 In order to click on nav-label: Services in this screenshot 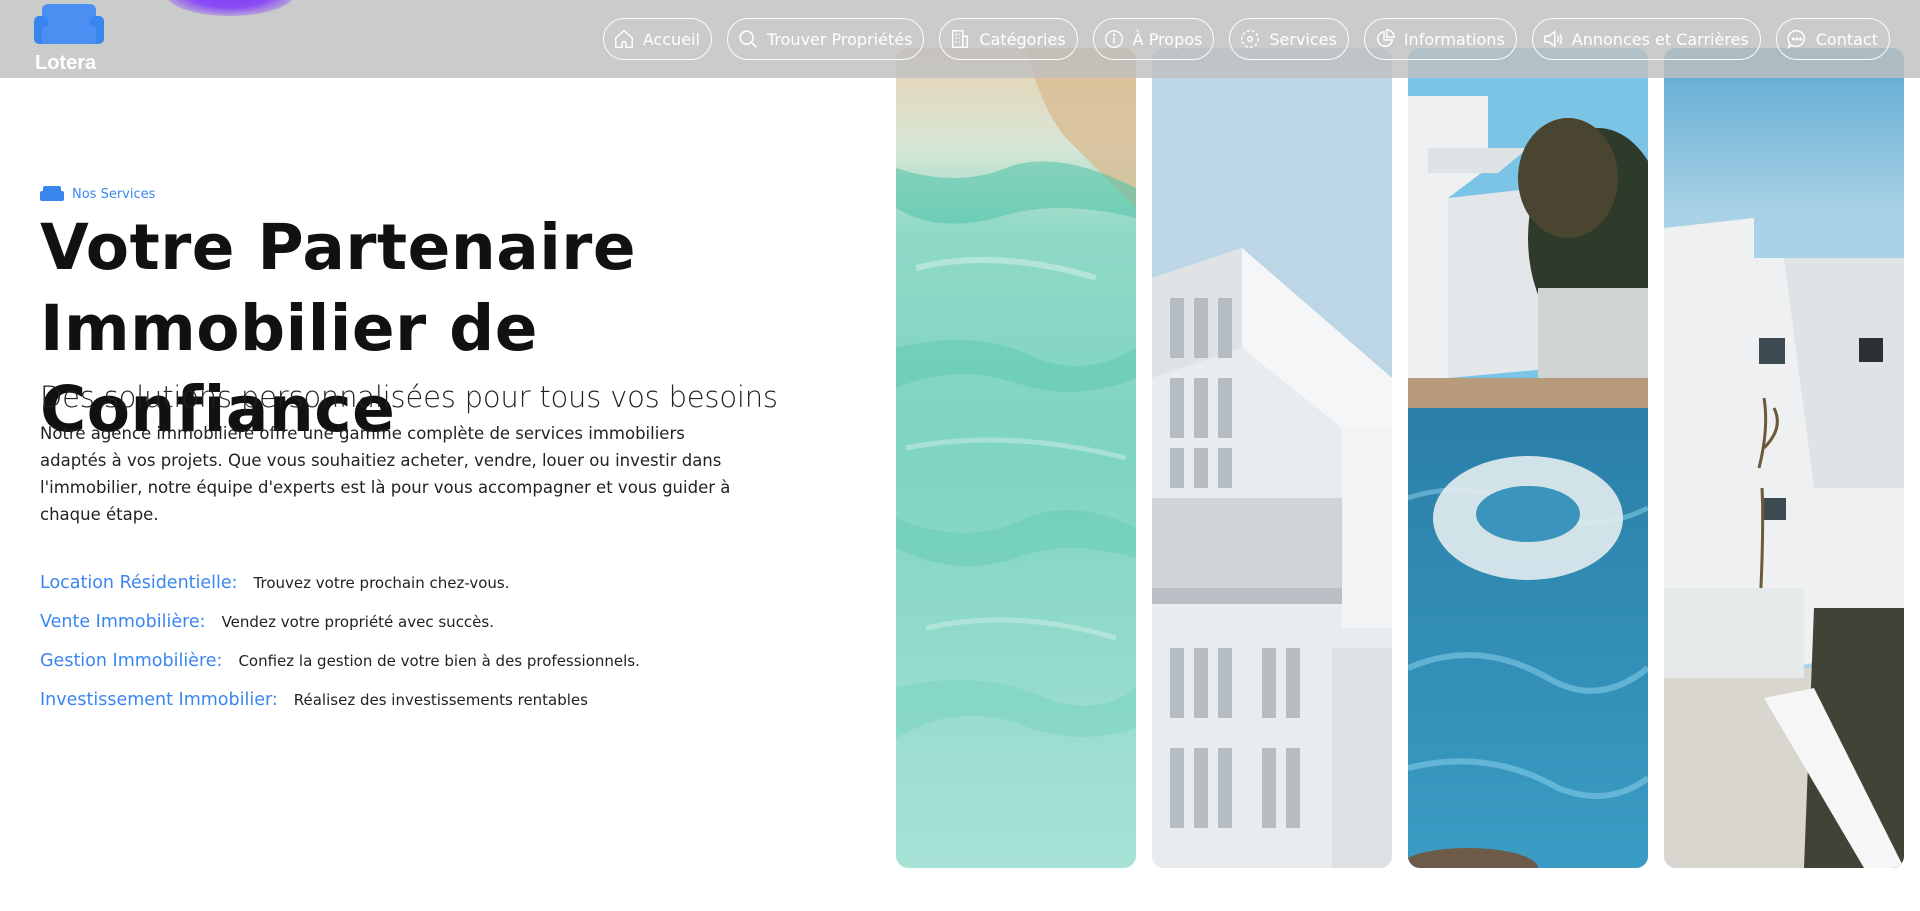, I will do `click(1303, 39)`.